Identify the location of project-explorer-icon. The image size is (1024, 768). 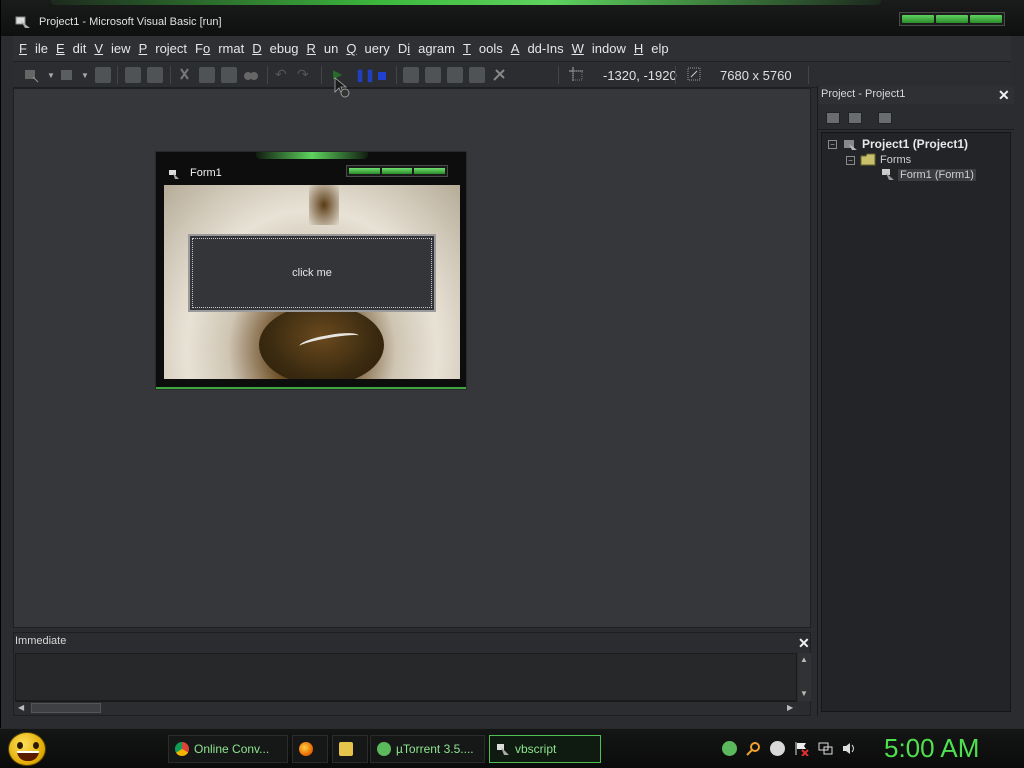
(411, 75).